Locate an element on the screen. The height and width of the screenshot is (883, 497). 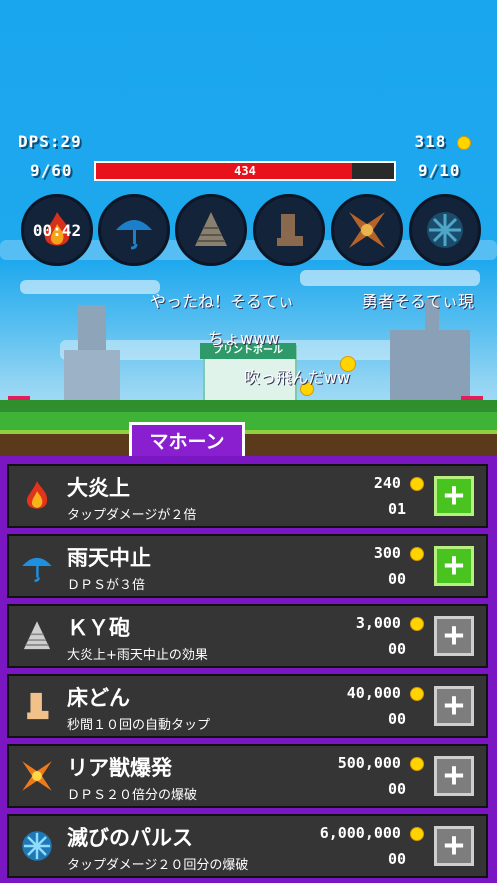
price-value: 500,000 is located at coordinates (369, 763).